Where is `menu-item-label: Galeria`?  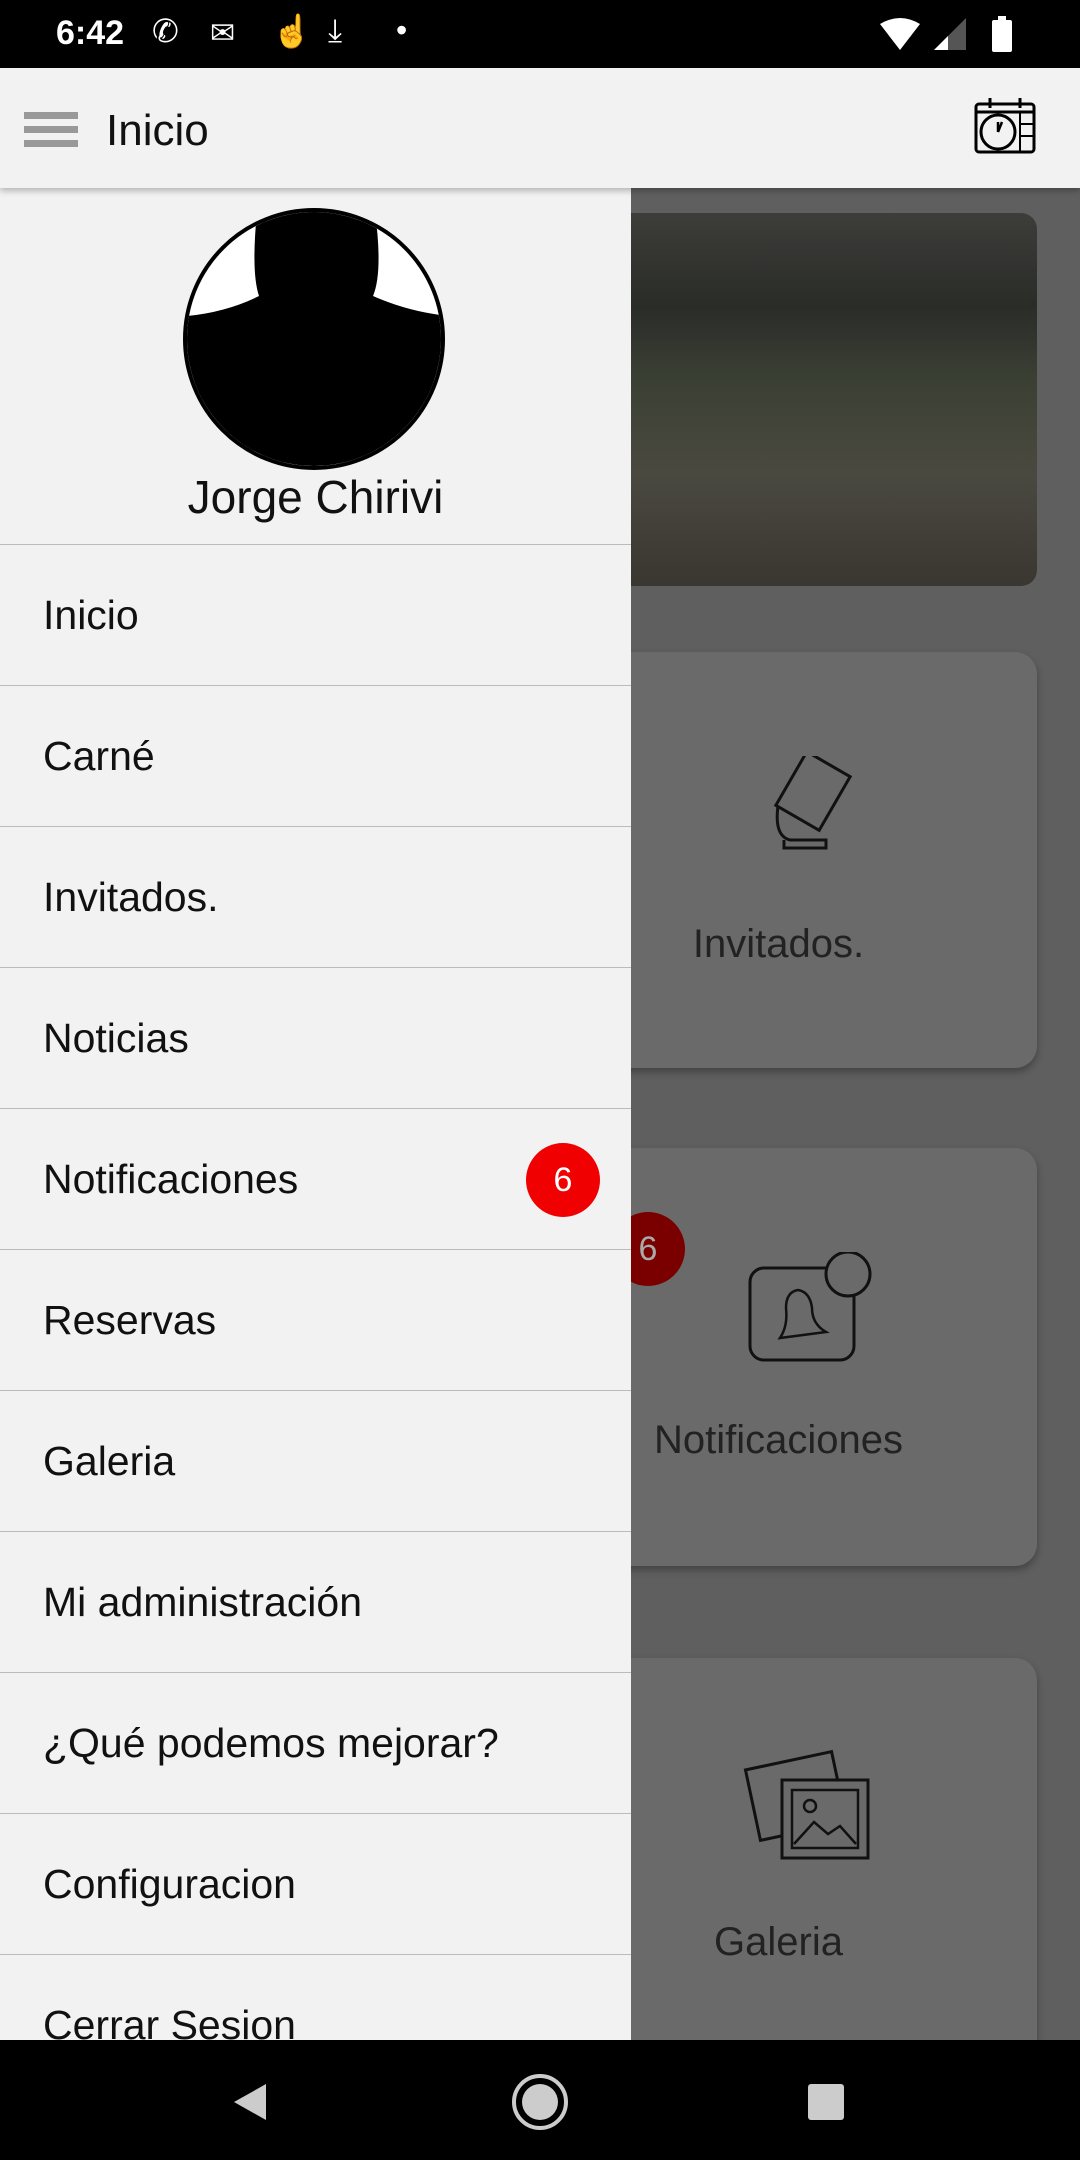
menu-item-label: Galeria is located at coordinates (109, 1460).